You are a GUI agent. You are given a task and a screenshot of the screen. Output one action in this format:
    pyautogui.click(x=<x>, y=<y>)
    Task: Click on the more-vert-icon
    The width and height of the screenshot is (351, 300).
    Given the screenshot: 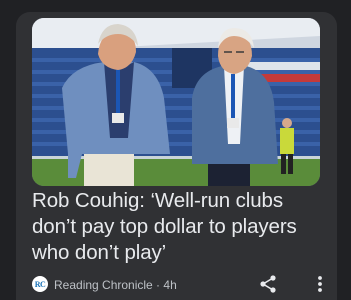 What is the action you would take?
    pyautogui.click(x=320, y=284)
    